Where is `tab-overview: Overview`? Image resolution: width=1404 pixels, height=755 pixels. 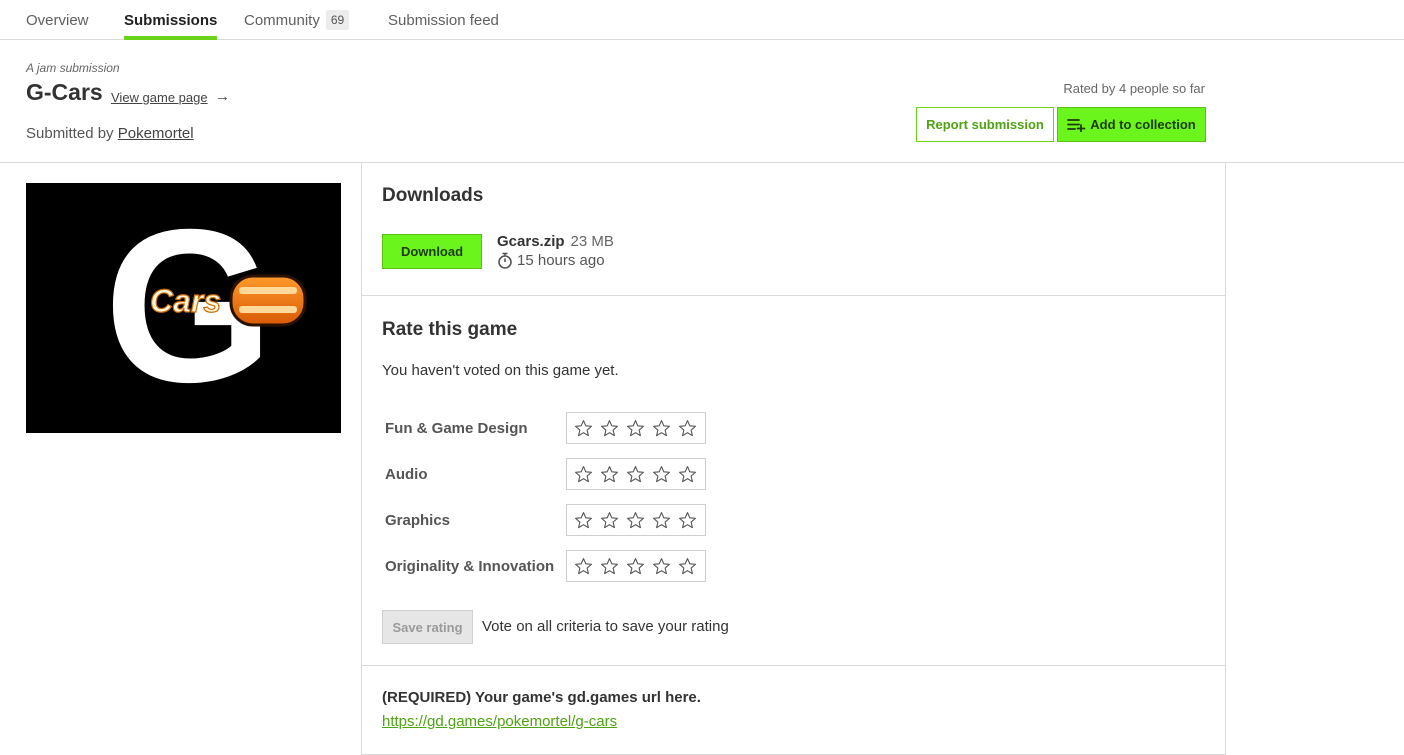
tab-overview: Overview is located at coordinates (57, 20).